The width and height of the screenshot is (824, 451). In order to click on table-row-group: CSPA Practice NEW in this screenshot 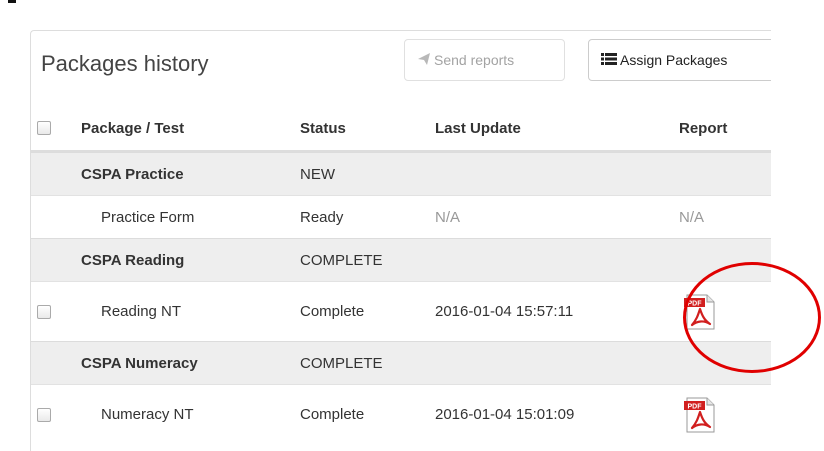, I will do `click(401, 173)`.